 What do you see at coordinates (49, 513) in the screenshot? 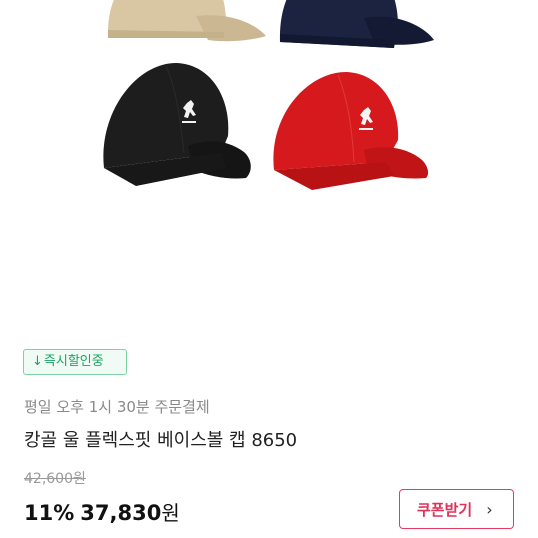
I see `discount-rate: 11%` at bounding box center [49, 513].